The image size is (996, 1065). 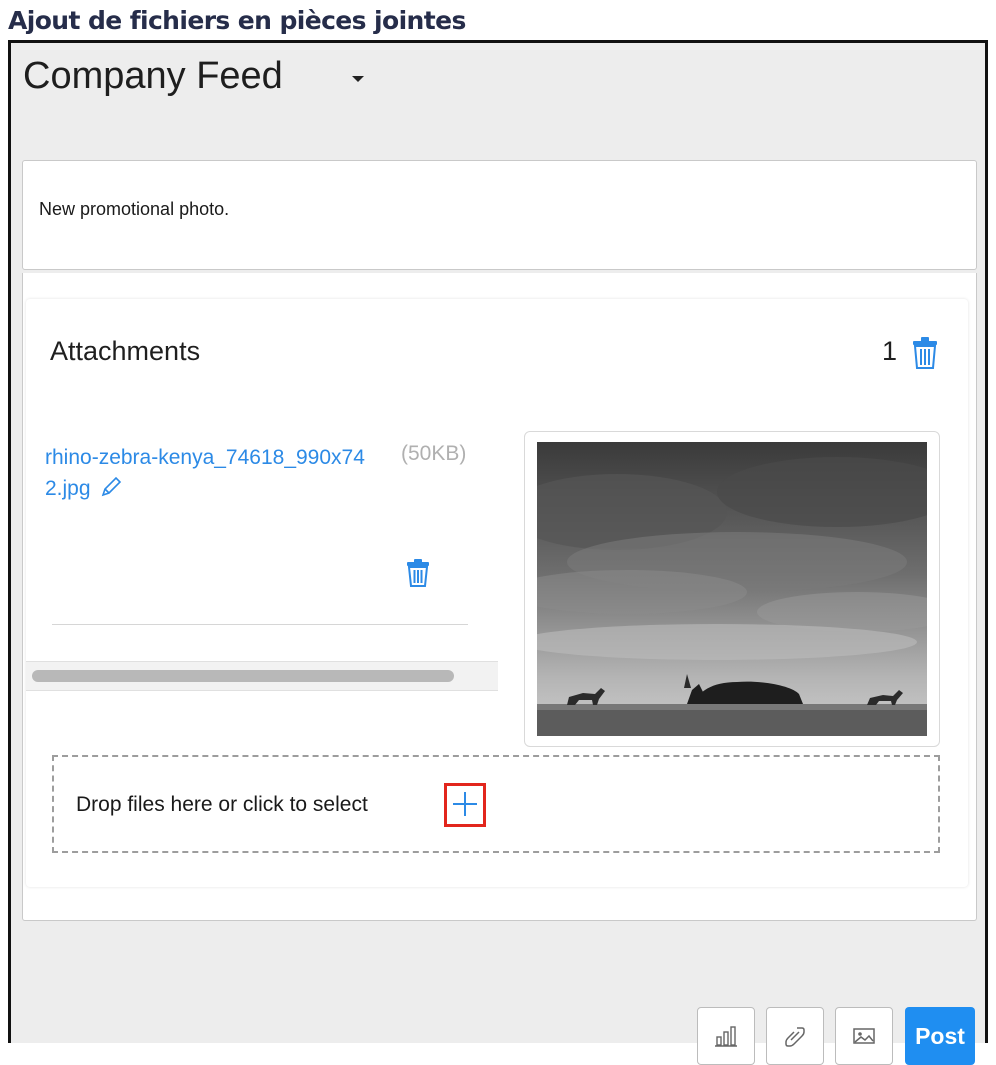 What do you see at coordinates (499, 215) in the screenshot?
I see `post-message-field: New promotional photo.` at bounding box center [499, 215].